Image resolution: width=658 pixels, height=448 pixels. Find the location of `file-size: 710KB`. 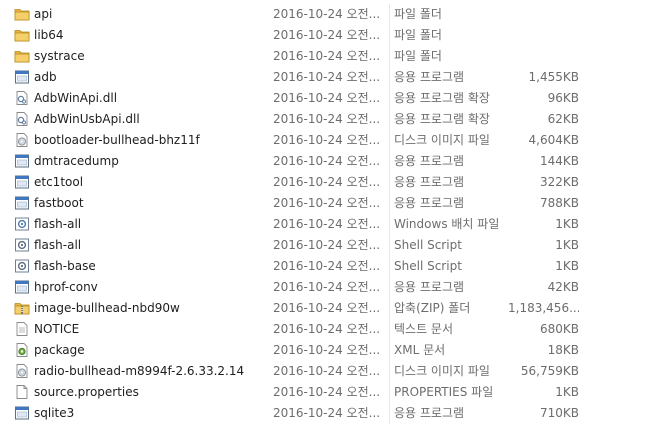

file-size: 710KB is located at coordinates (559, 413).